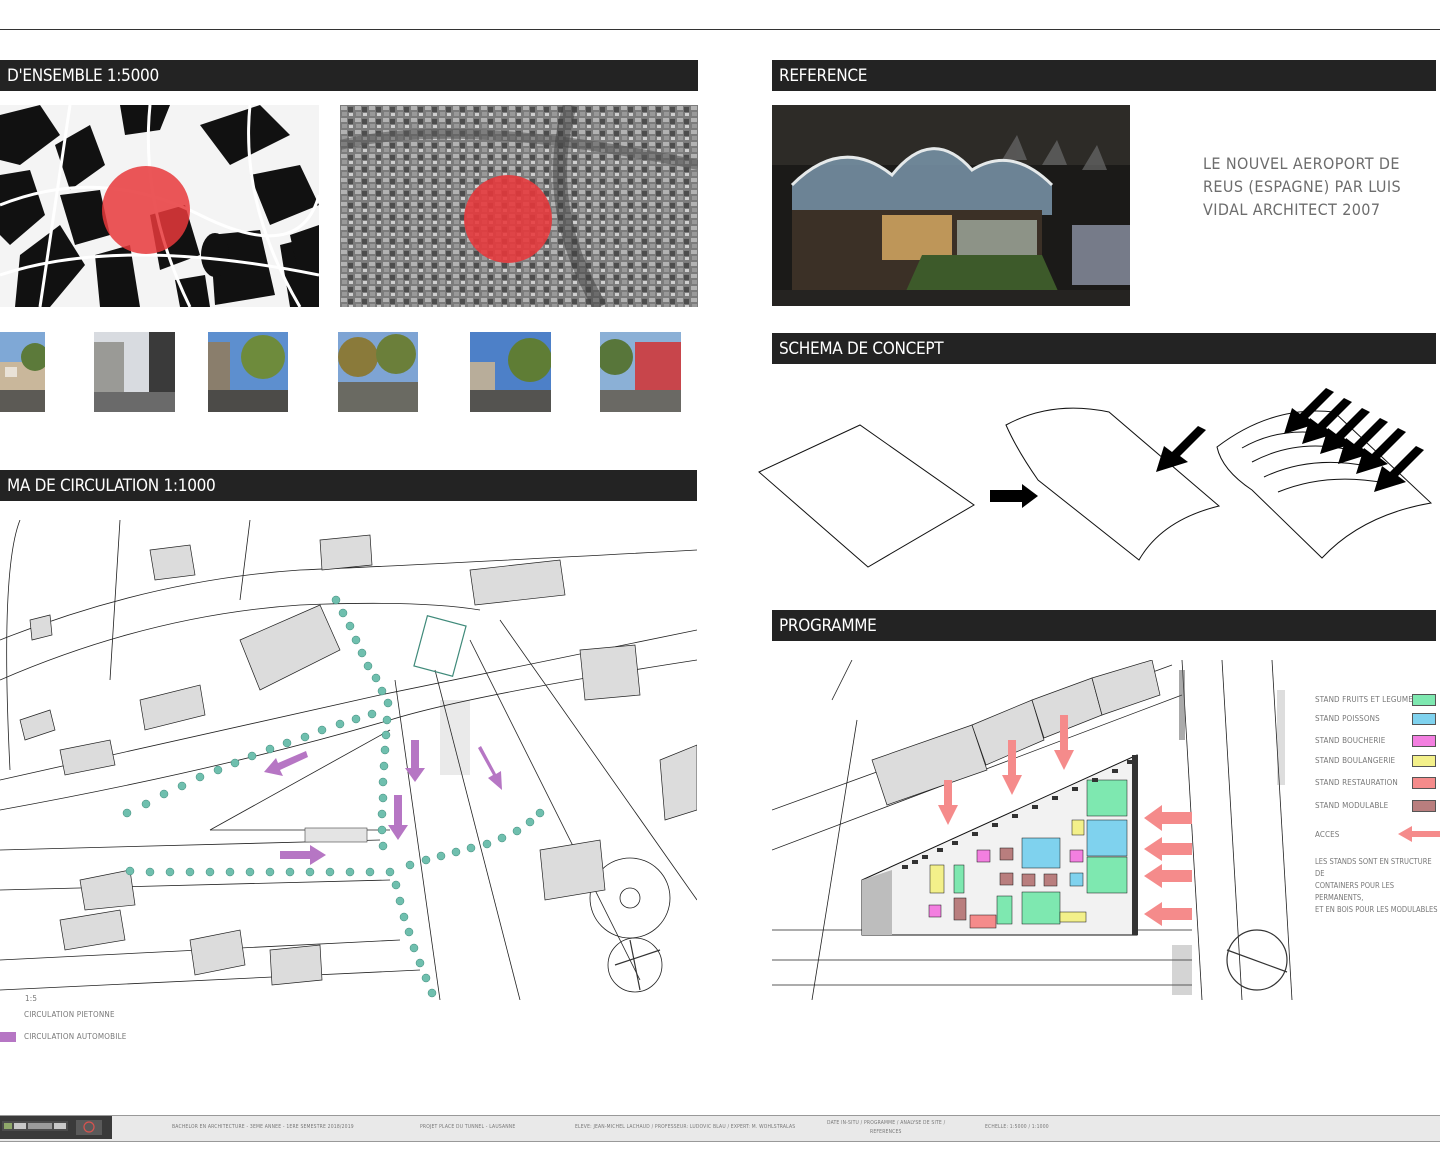 The height and width of the screenshot is (1170, 1440). Describe the element at coordinates (1376, 909) in the screenshot. I see `programme-note-line-3: ET EN BOIS POUR LES MODULABLES` at that location.